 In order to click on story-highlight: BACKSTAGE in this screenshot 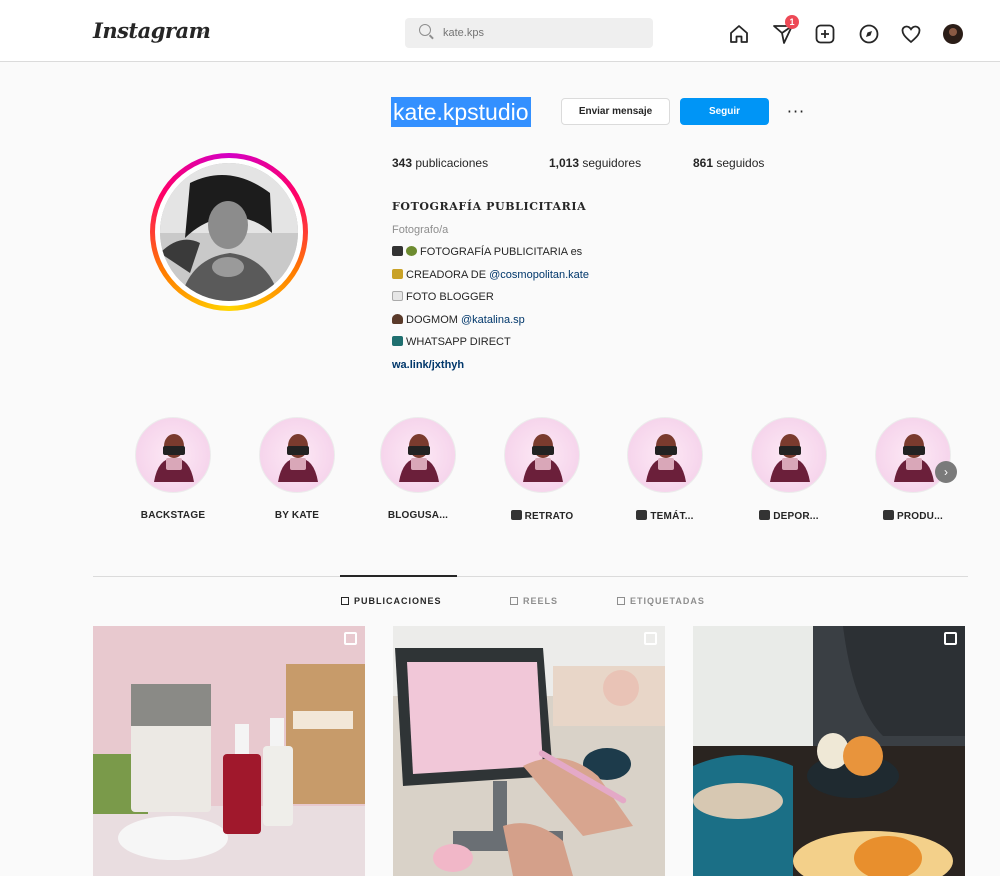, I will do `click(173, 469)`.